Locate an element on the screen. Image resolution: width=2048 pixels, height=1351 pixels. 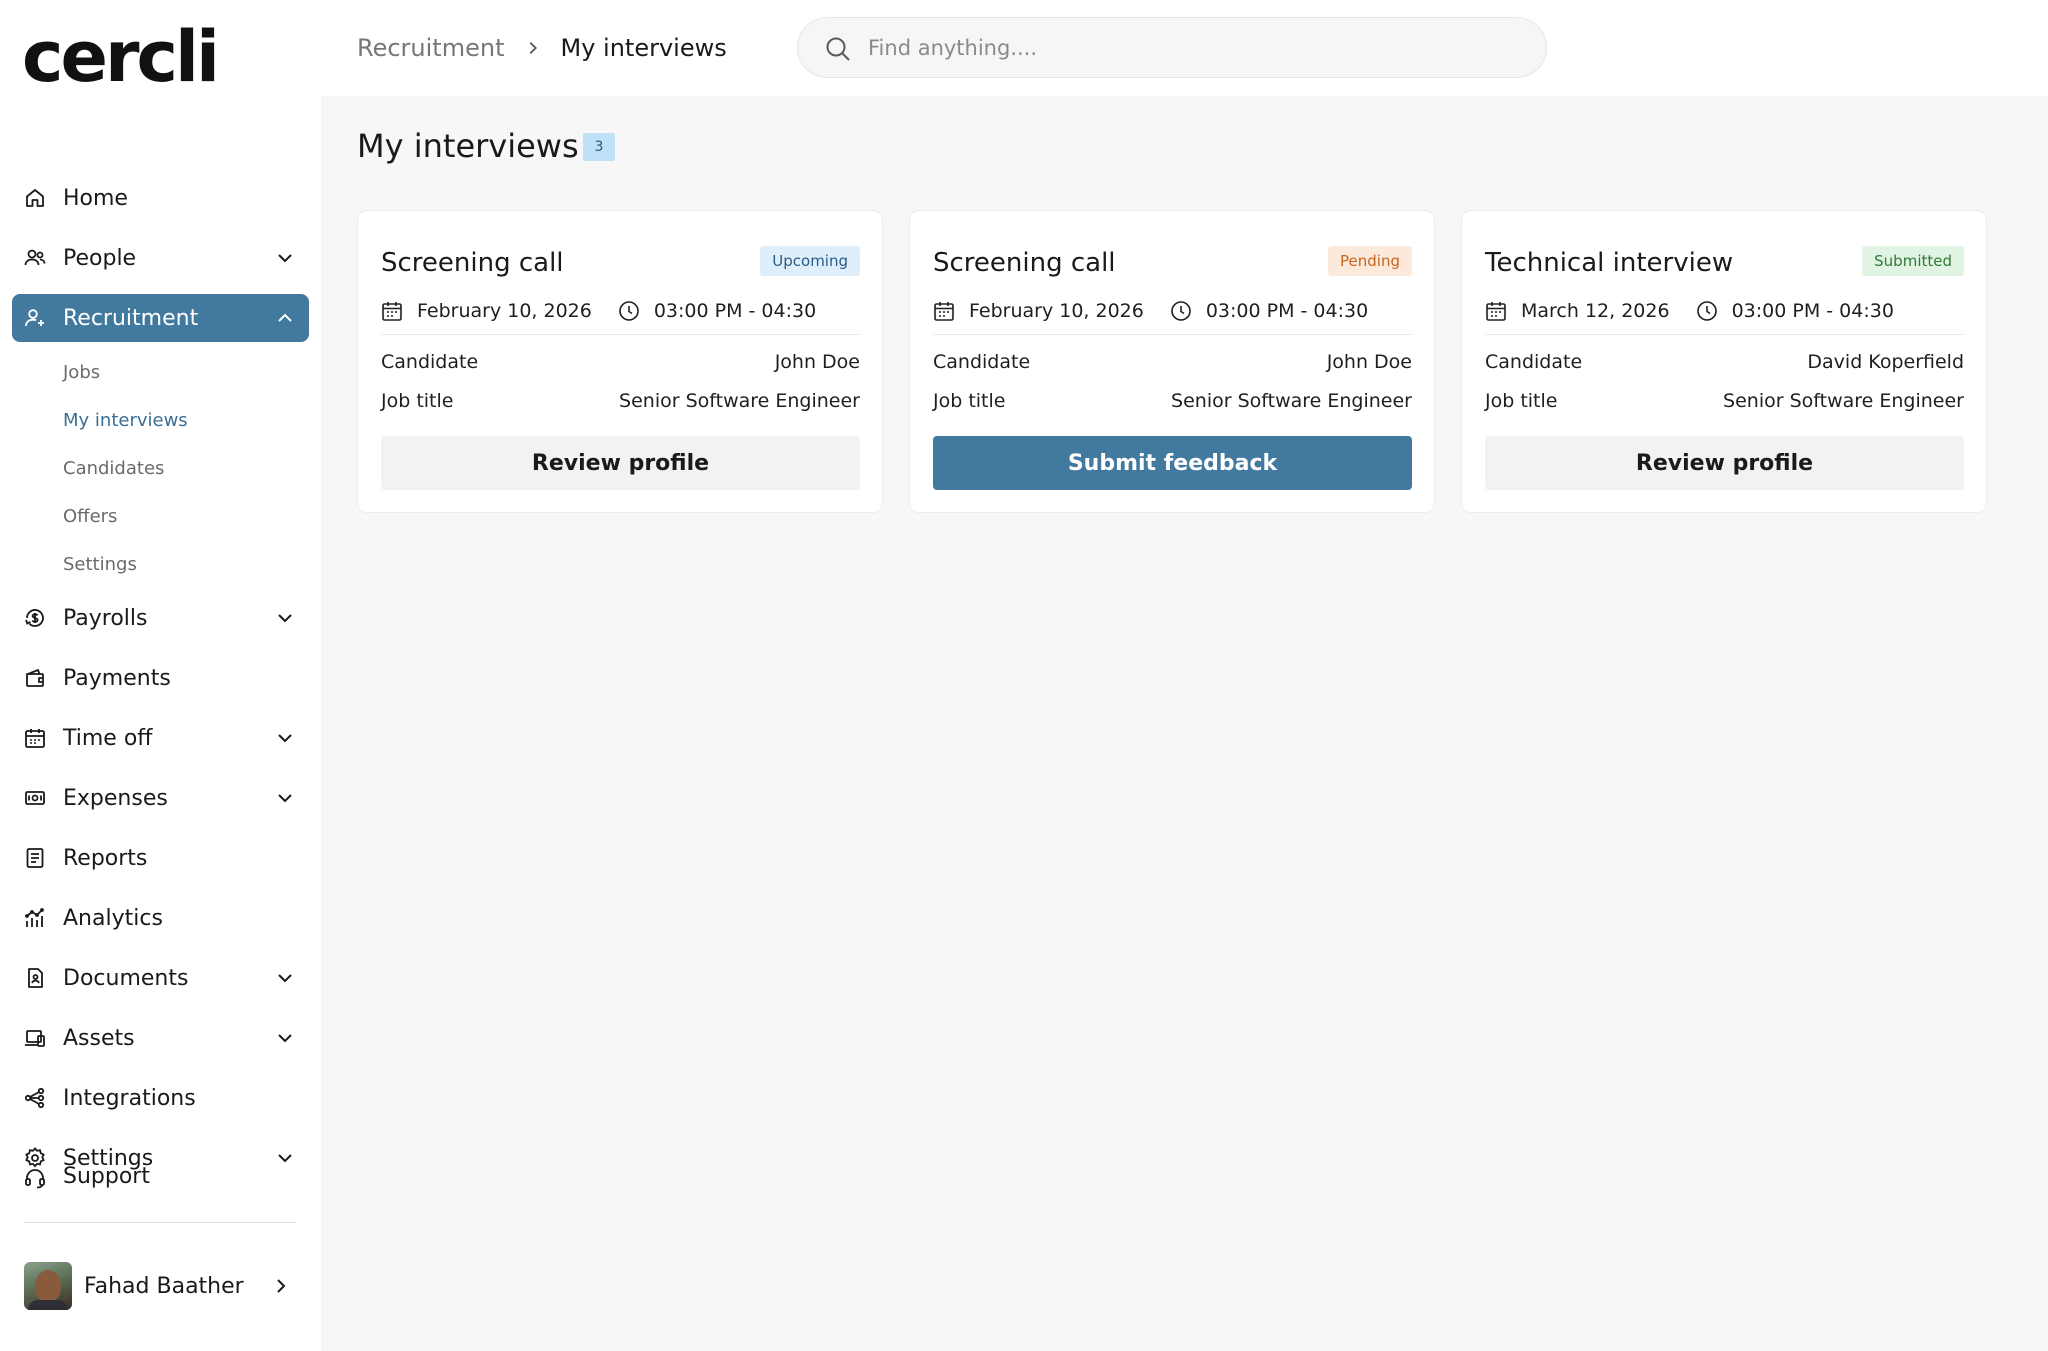
sidebar-item-documents: Documents is located at coordinates (160, 978).